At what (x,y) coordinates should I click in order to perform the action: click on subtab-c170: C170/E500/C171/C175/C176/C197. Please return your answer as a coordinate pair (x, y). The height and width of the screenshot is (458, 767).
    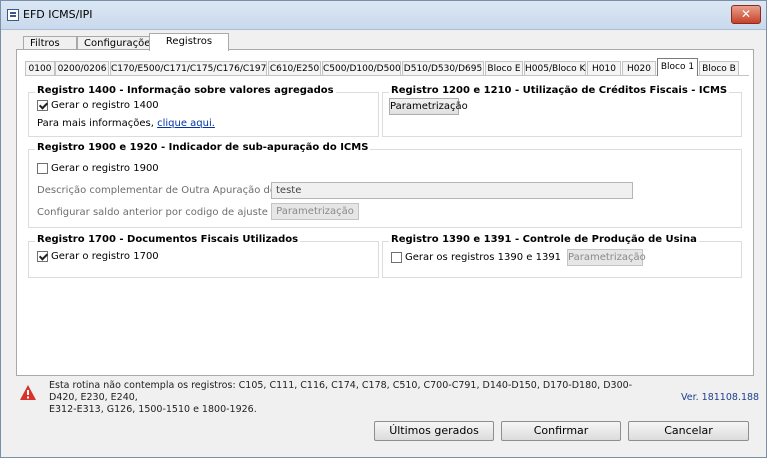
    Looking at the image, I should click on (188, 68).